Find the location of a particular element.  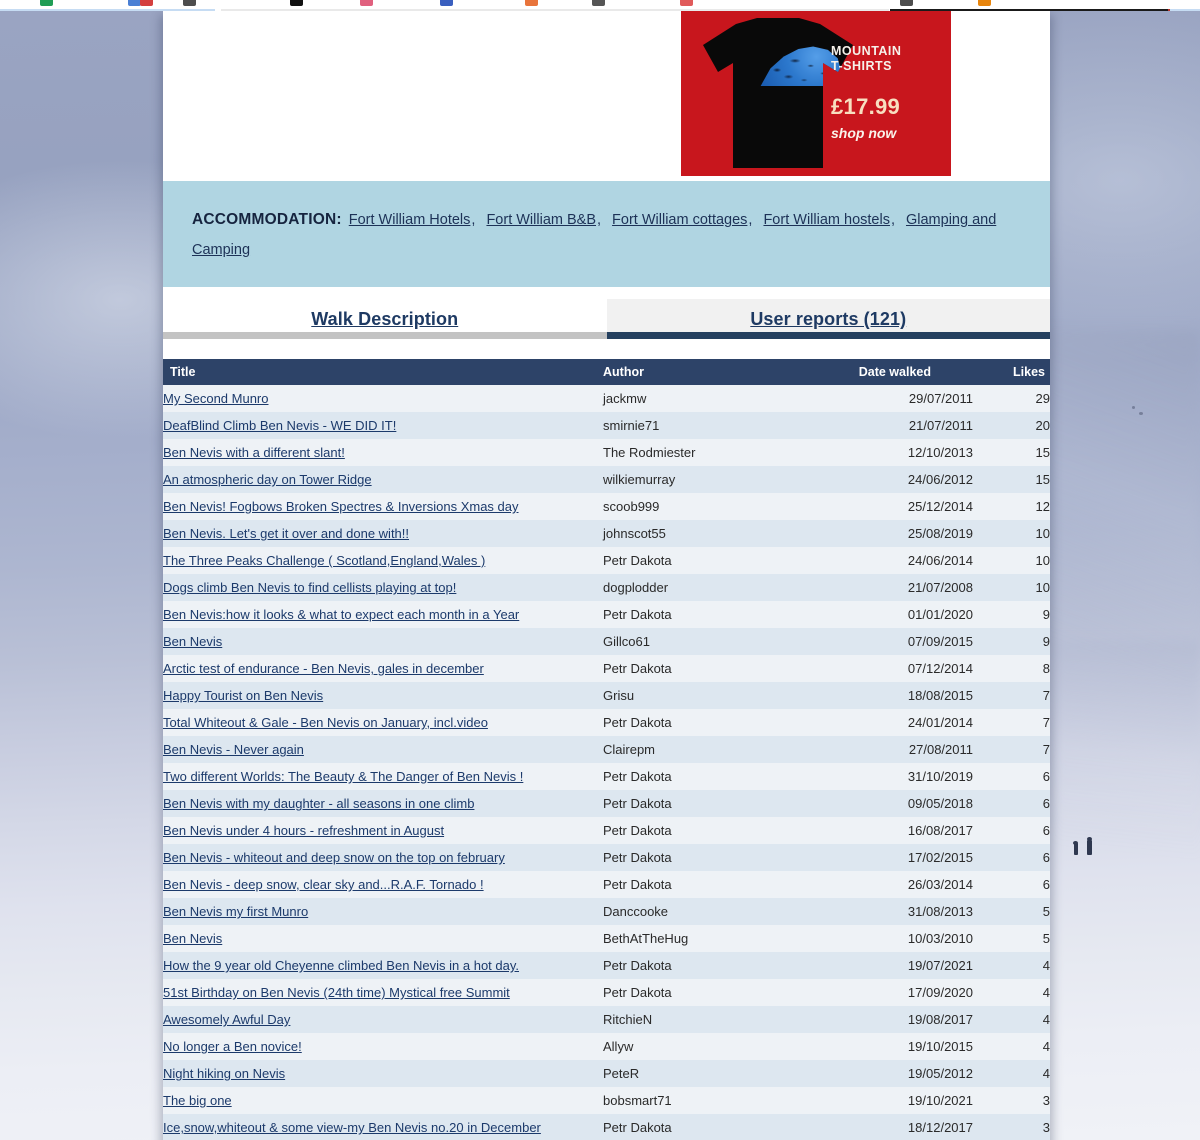

report-date-cell: 19/05/2012 is located at coordinates (940, 1073).